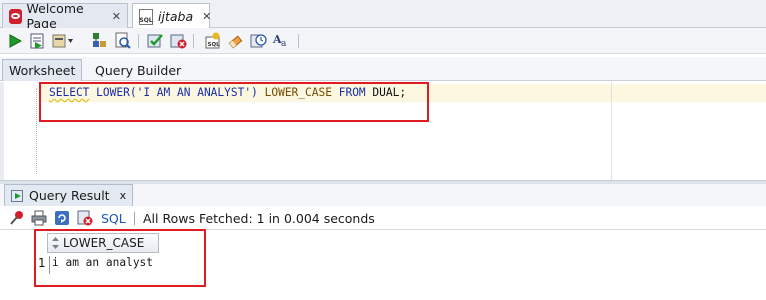 This screenshot has height=300, width=766. I want to click on oracle-icon, so click(15, 16).